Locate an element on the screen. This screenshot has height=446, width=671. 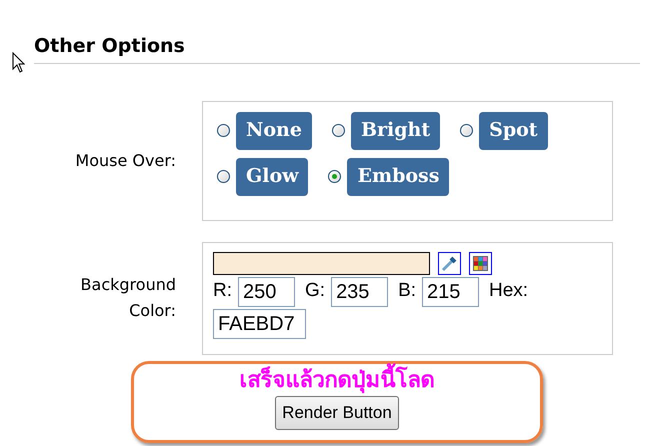
effect-button: Emboss is located at coordinates (398, 177).